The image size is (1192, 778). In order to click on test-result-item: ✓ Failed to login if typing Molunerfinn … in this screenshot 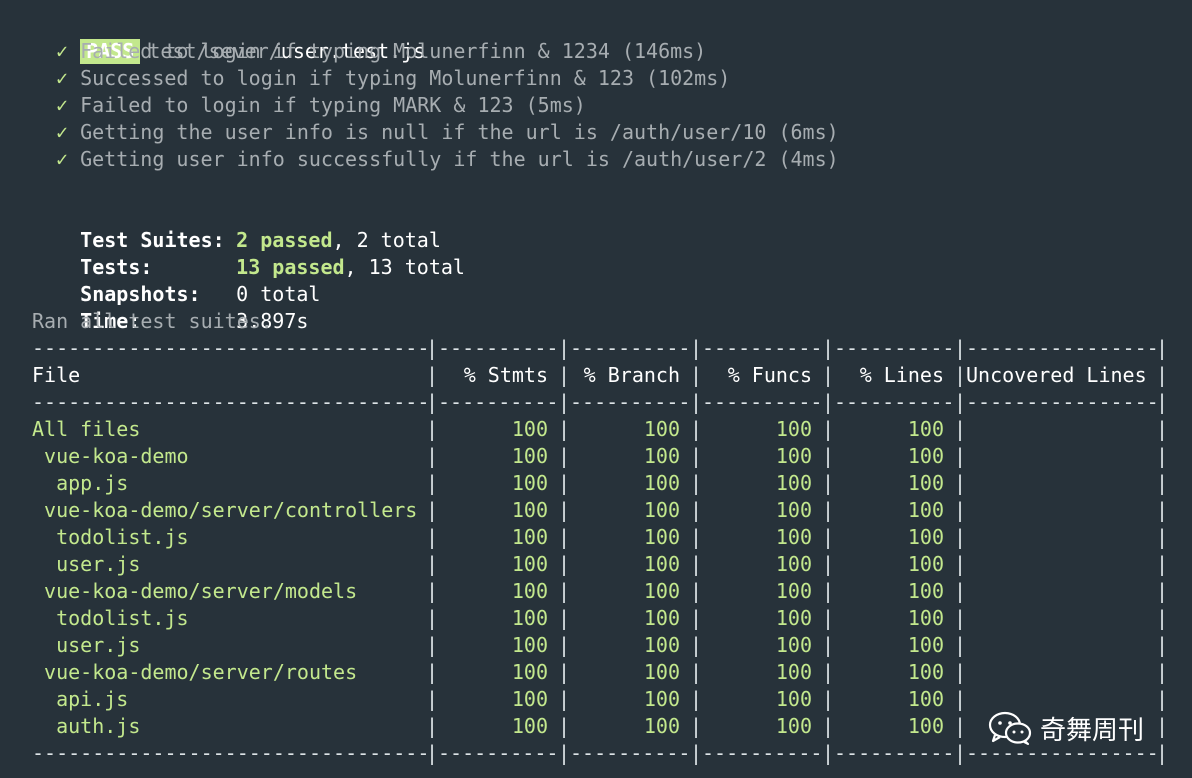, I will do `click(381, 51)`.